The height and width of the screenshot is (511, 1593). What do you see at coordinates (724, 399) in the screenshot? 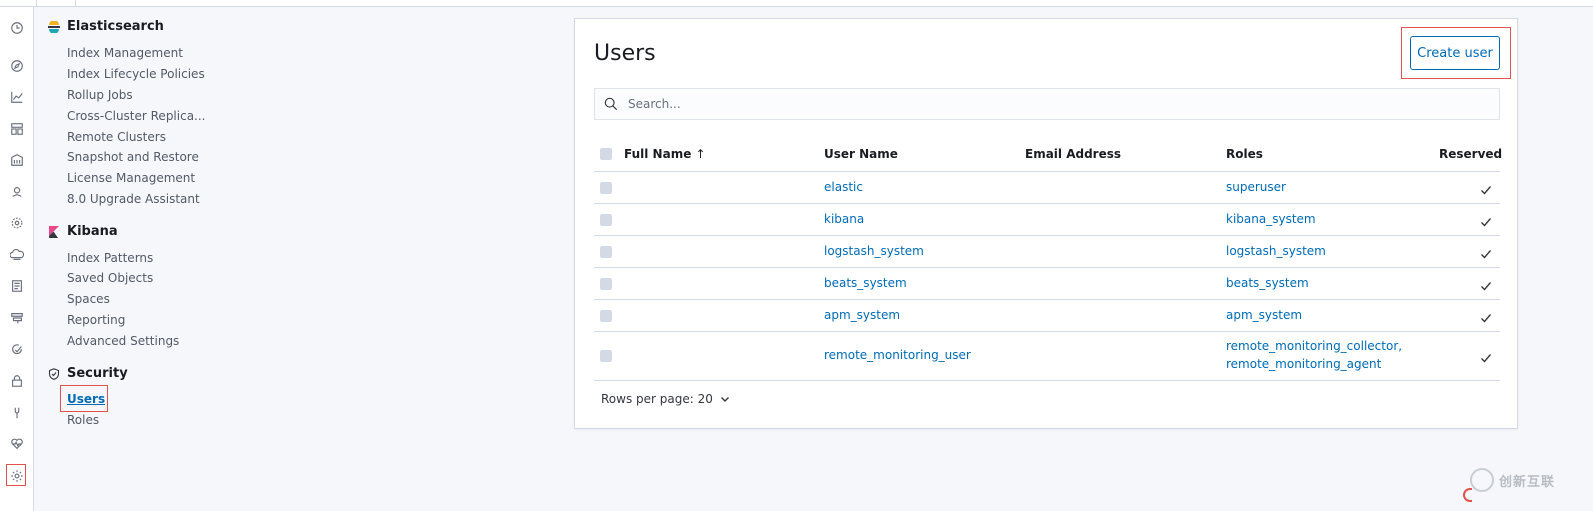
I see `chevron-down-icon` at bounding box center [724, 399].